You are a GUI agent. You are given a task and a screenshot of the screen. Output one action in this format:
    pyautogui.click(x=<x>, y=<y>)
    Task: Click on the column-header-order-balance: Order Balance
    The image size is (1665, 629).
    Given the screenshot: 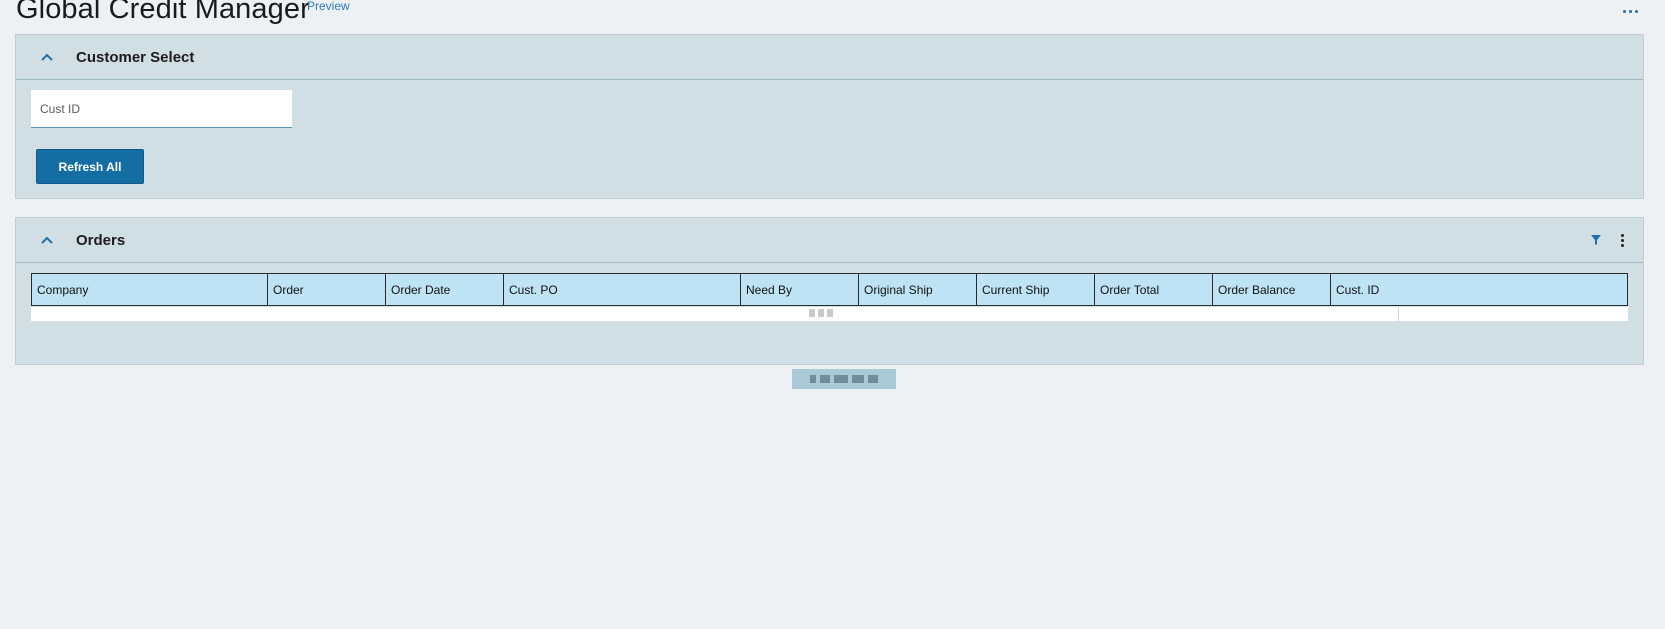 What is the action you would take?
    pyautogui.click(x=1272, y=289)
    